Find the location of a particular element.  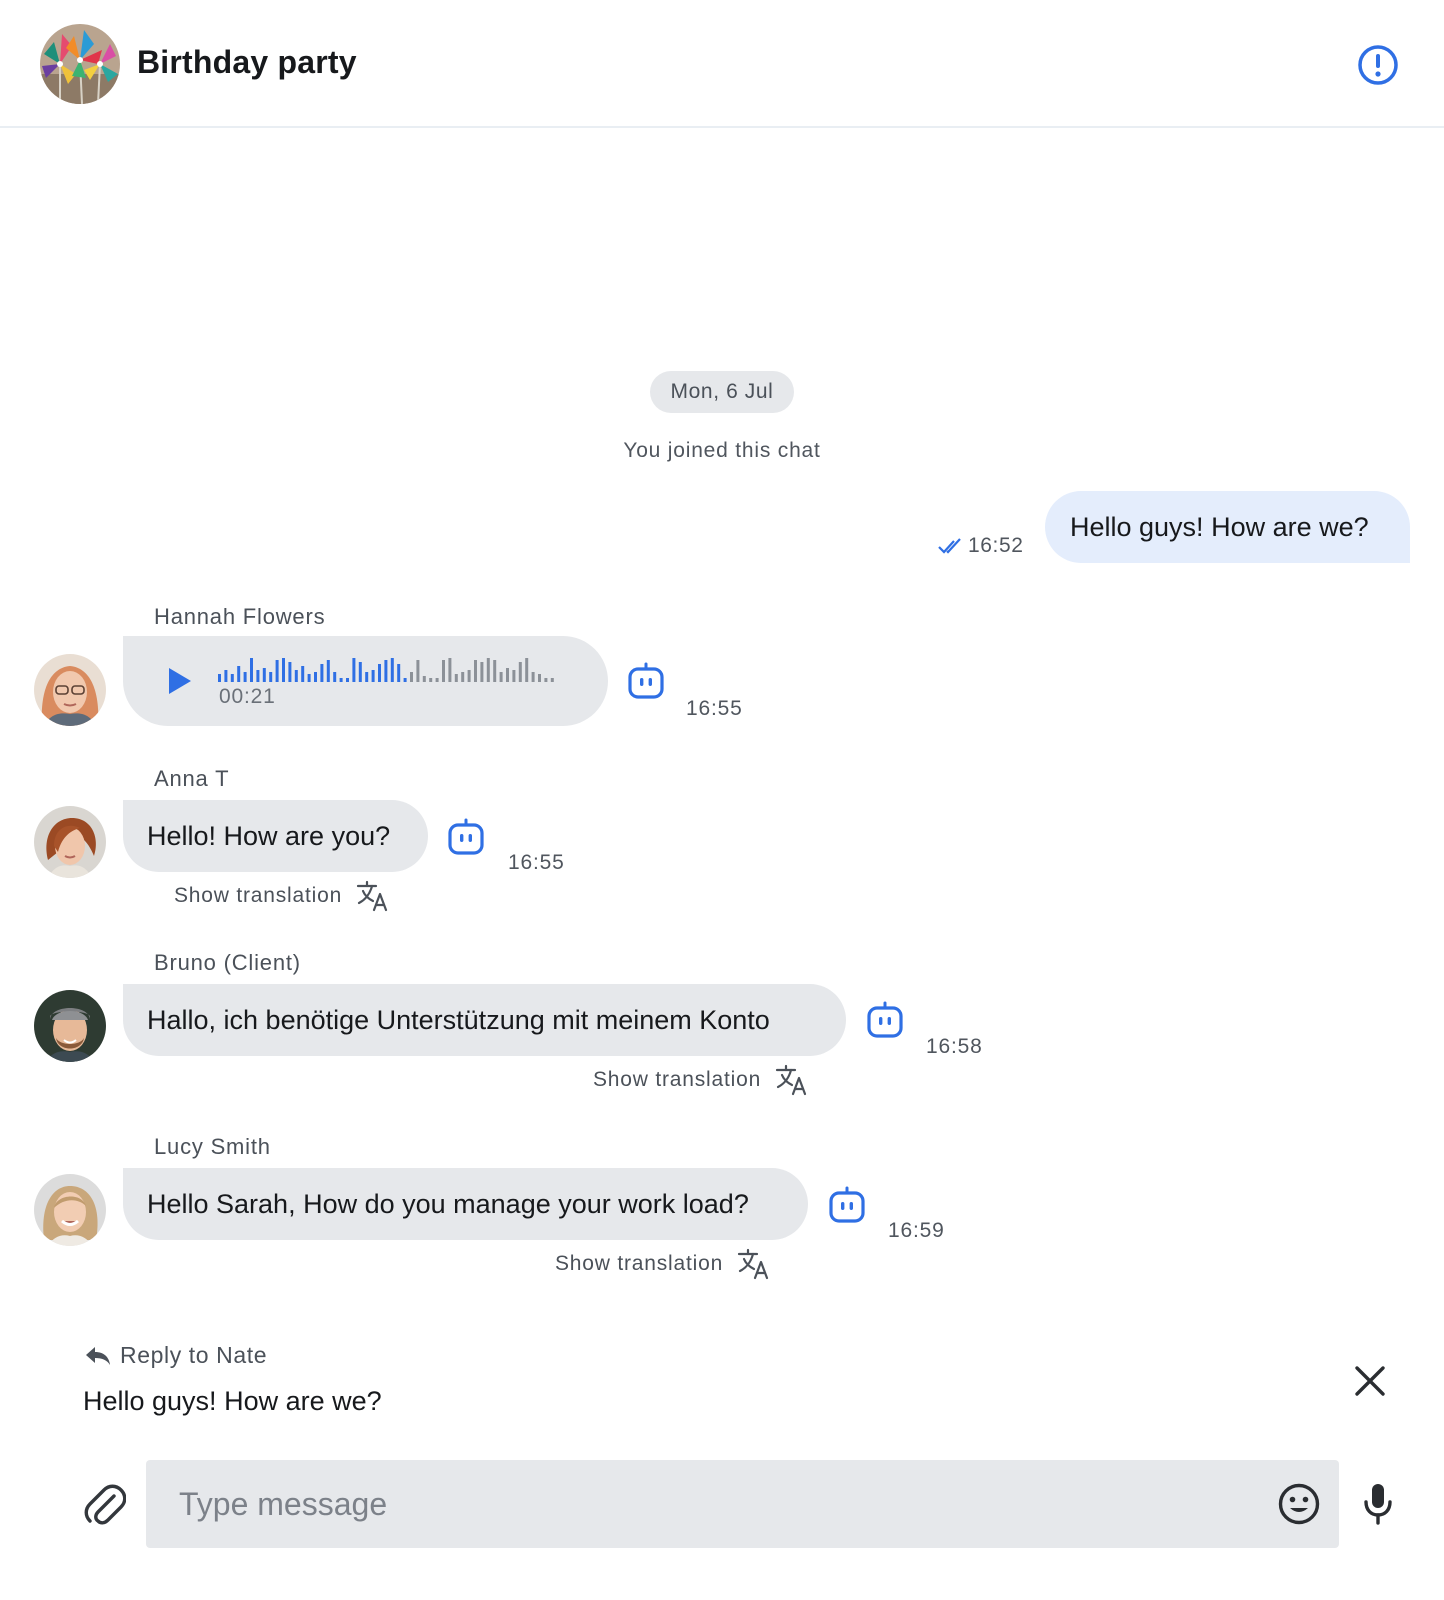

smiley-icon is located at coordinates (1299, 1504).